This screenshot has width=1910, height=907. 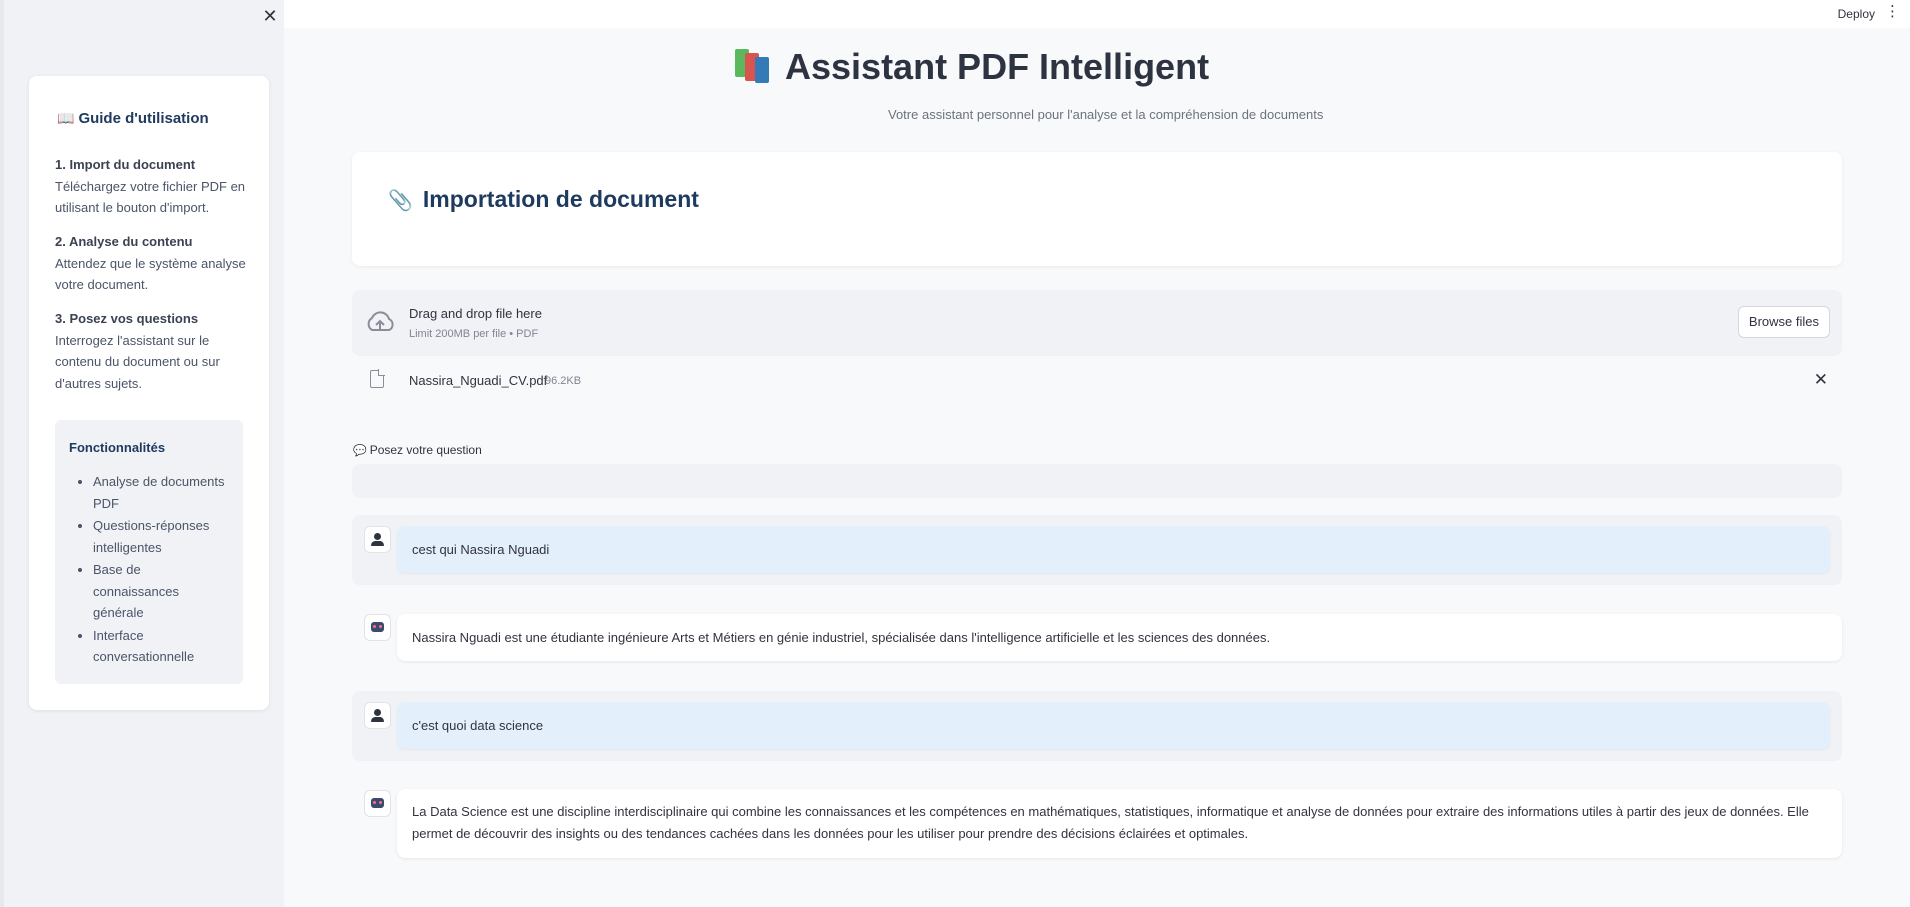 What do you see at coordinates (563, 381) in the screenshot?
I see `file-size: 96.2KB` at bounding box center [563, 381].